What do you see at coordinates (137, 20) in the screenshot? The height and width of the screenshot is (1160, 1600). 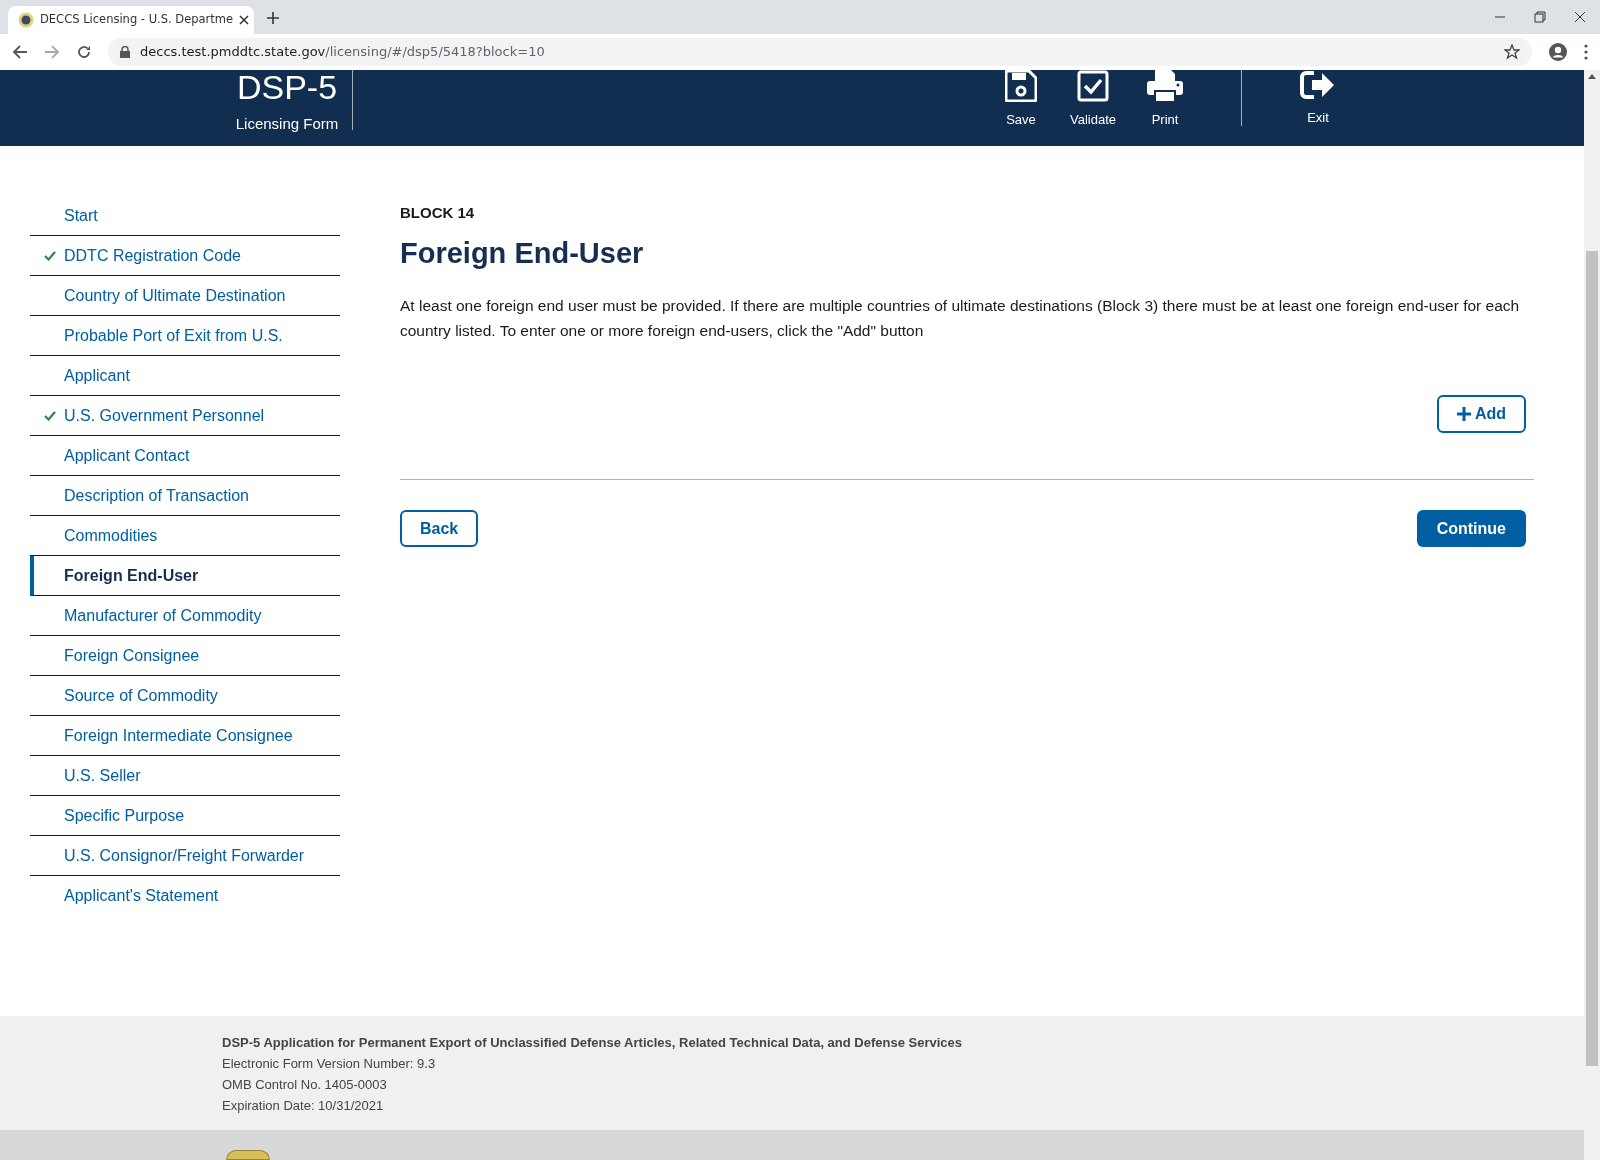 I see `tab-title: DECCS Licensing - U.S. Departme` at bounding box center [137, 20].